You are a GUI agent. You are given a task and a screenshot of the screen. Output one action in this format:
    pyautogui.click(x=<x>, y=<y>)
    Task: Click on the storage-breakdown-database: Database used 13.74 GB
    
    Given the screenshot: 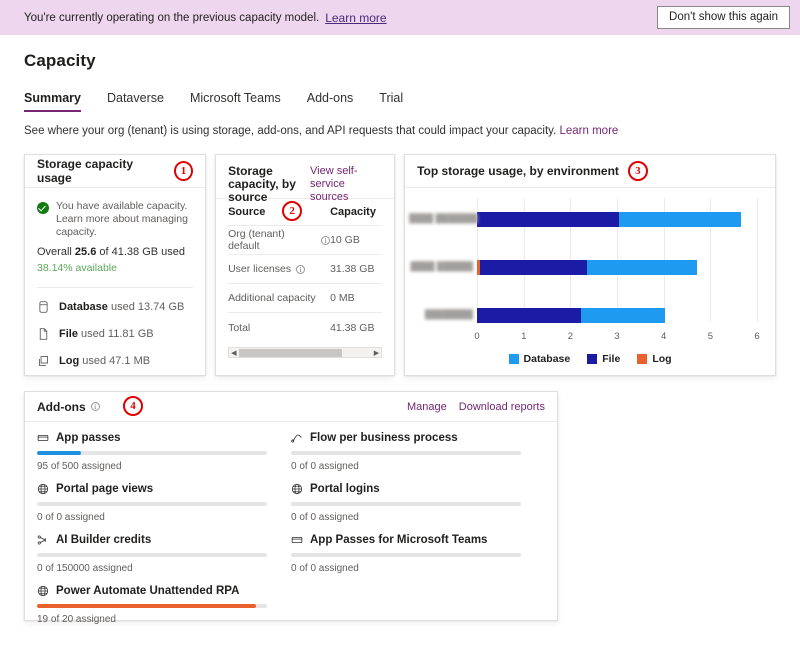 What is the action you would take?
    pyautogui.click(x=115, y=307)
    